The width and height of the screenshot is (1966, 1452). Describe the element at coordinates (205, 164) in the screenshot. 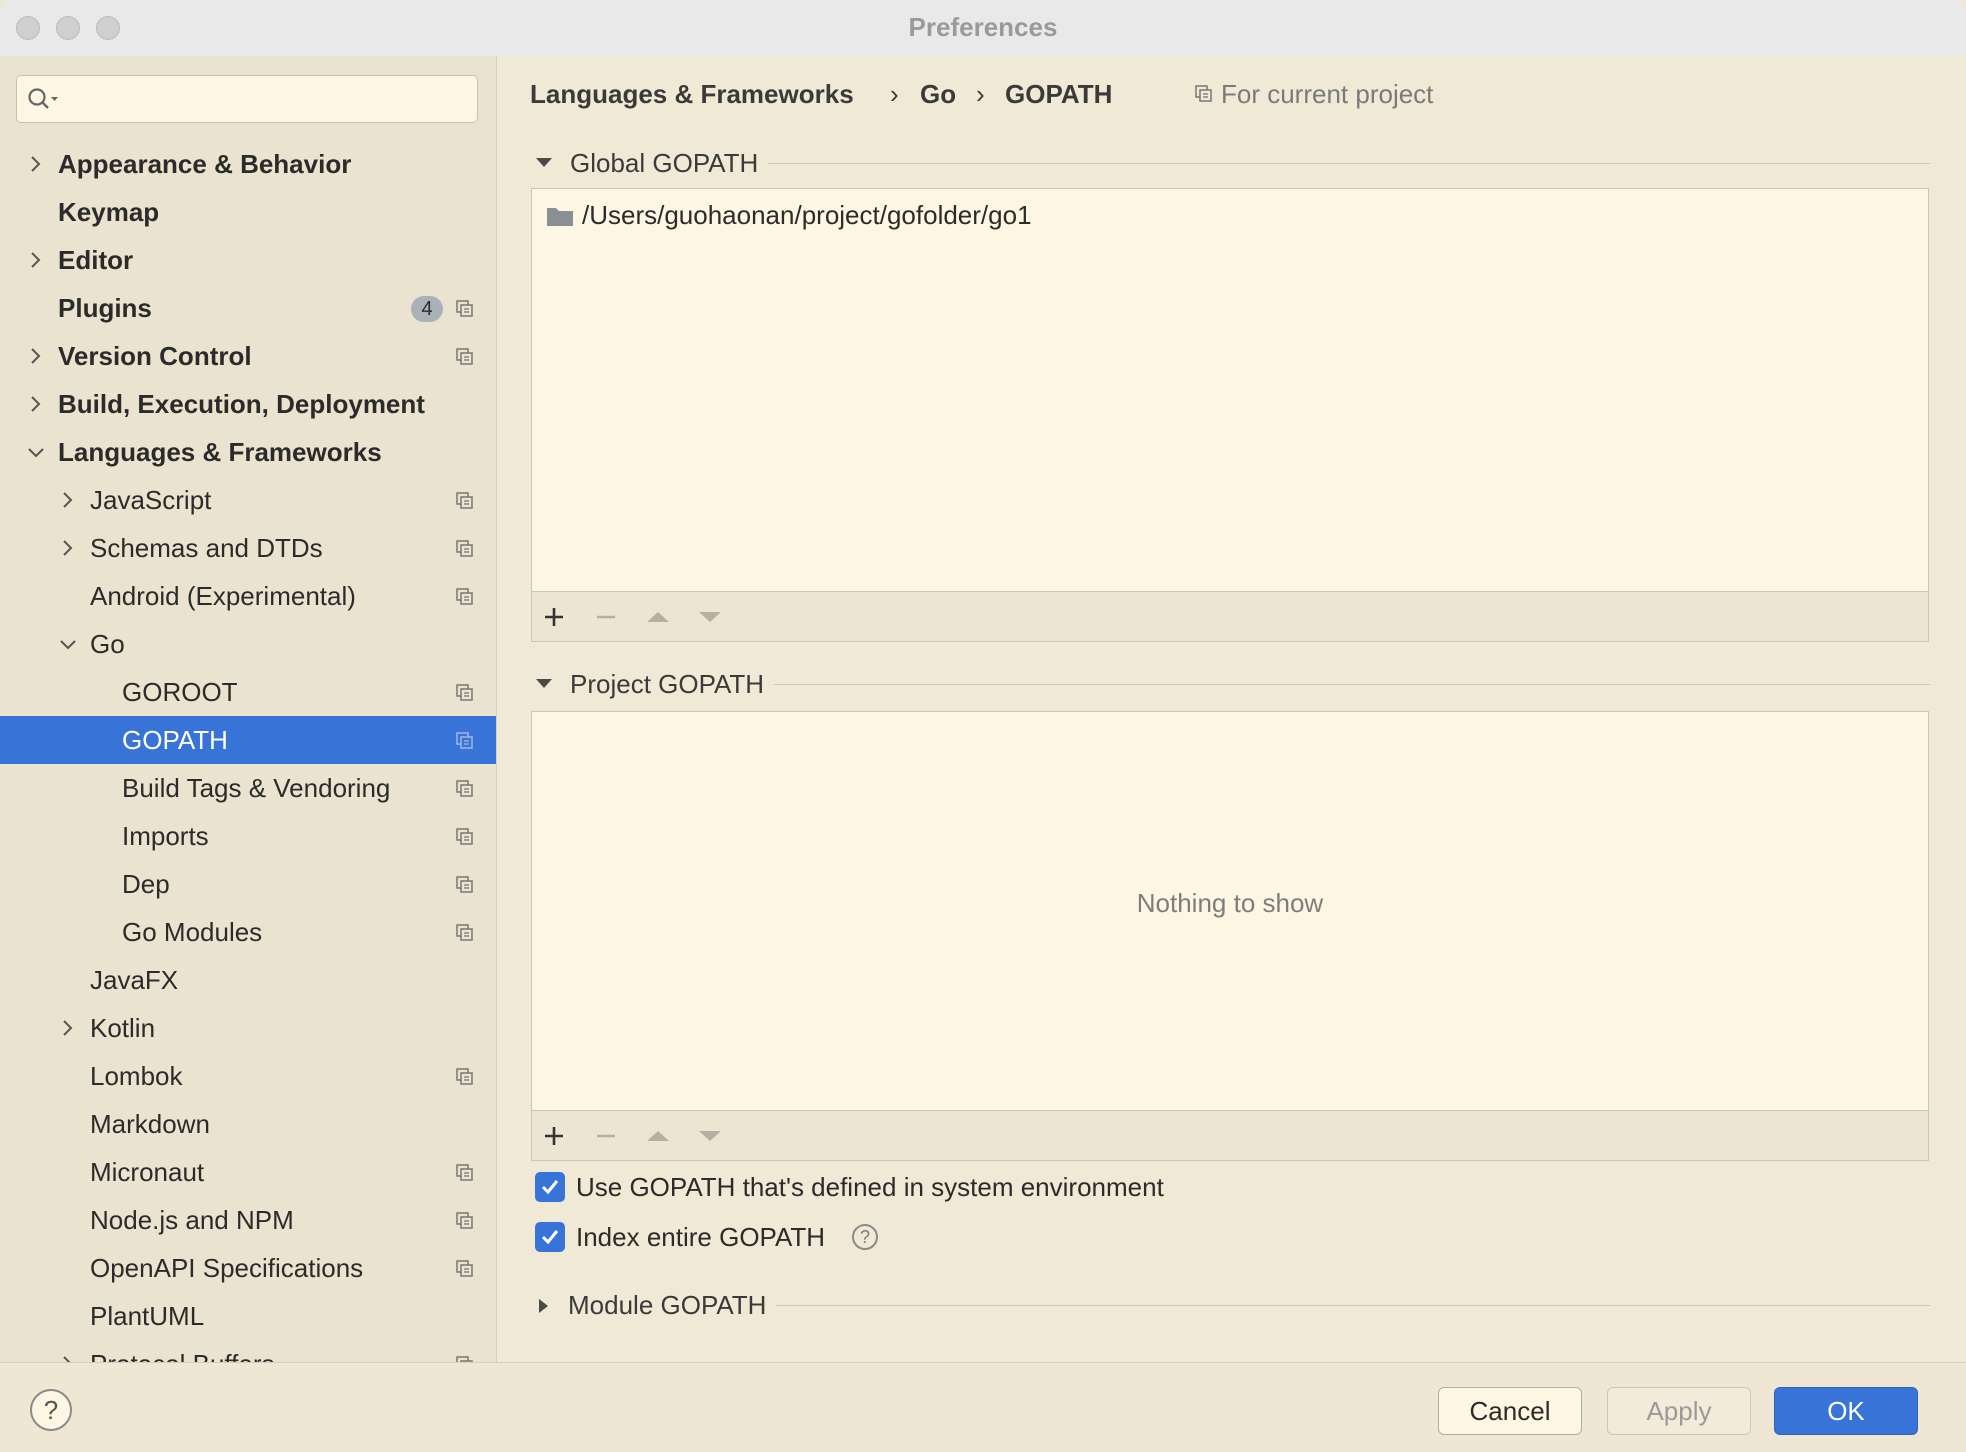

I see `sidebar-item-label: Appearance & Behavior` at that location.